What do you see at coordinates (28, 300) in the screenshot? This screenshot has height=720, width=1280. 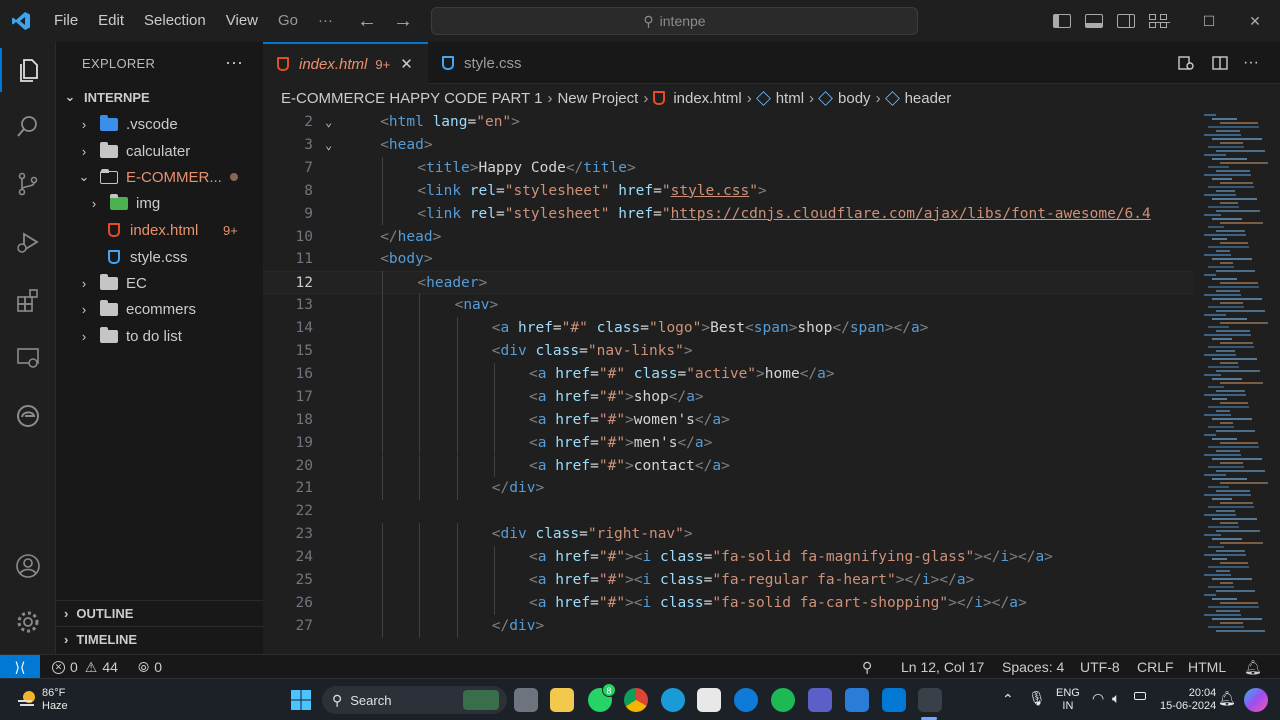 I see `extensions-icon` at bounding box center [28, 300].